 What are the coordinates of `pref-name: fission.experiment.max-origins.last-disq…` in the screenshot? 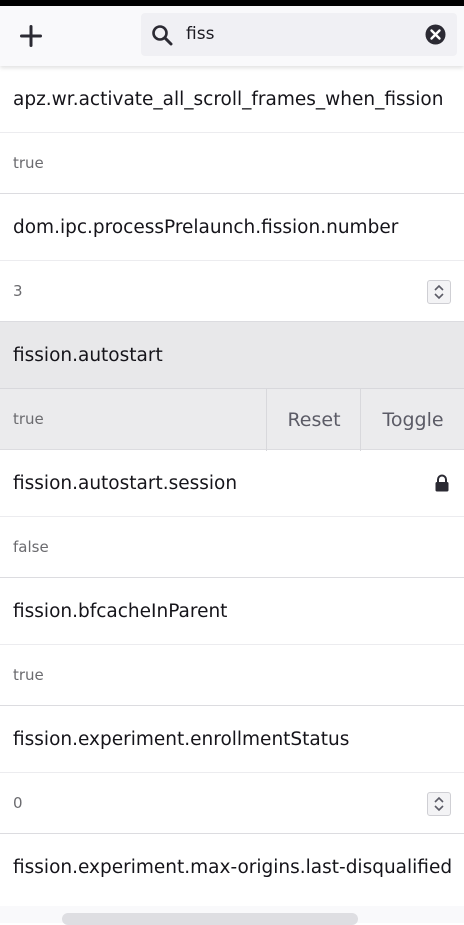 It's located at (233, 867).